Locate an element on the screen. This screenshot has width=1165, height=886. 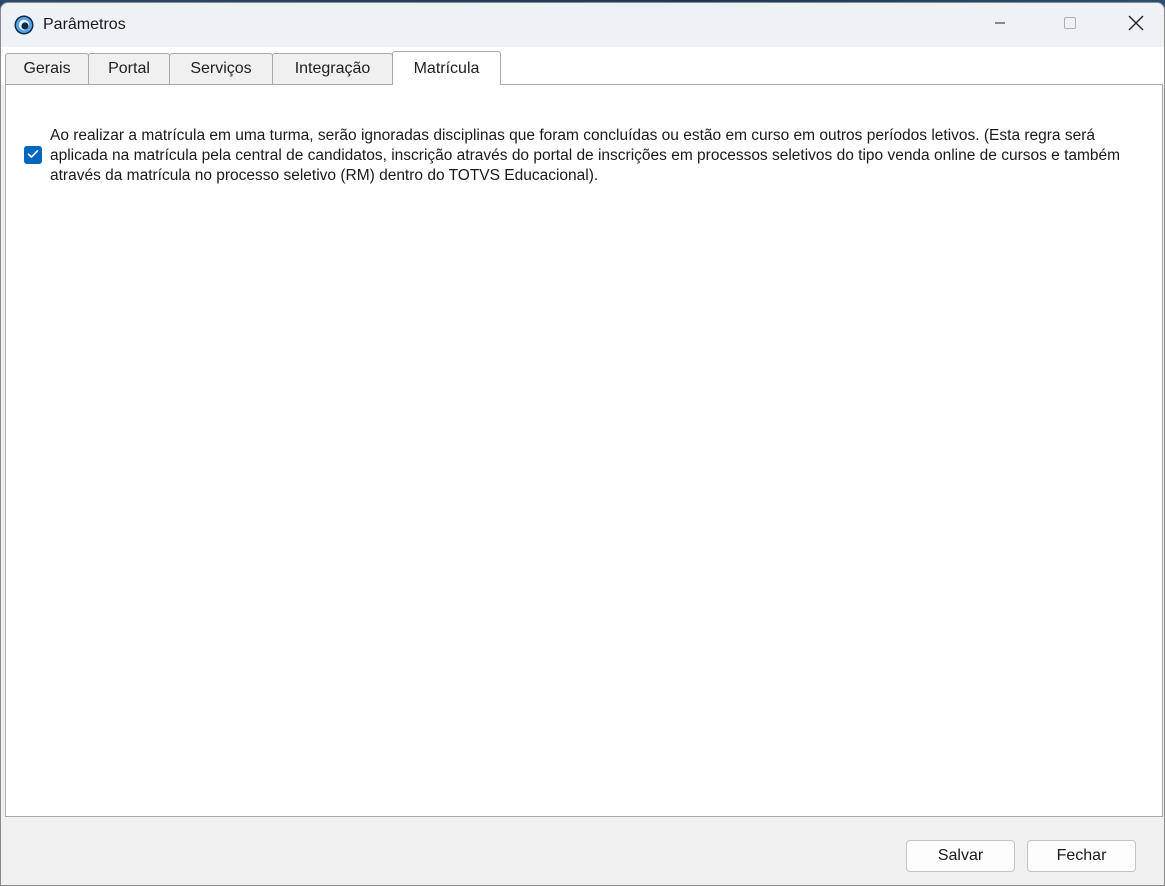
tab-portal: Portal is located at coordinates (129, 68).